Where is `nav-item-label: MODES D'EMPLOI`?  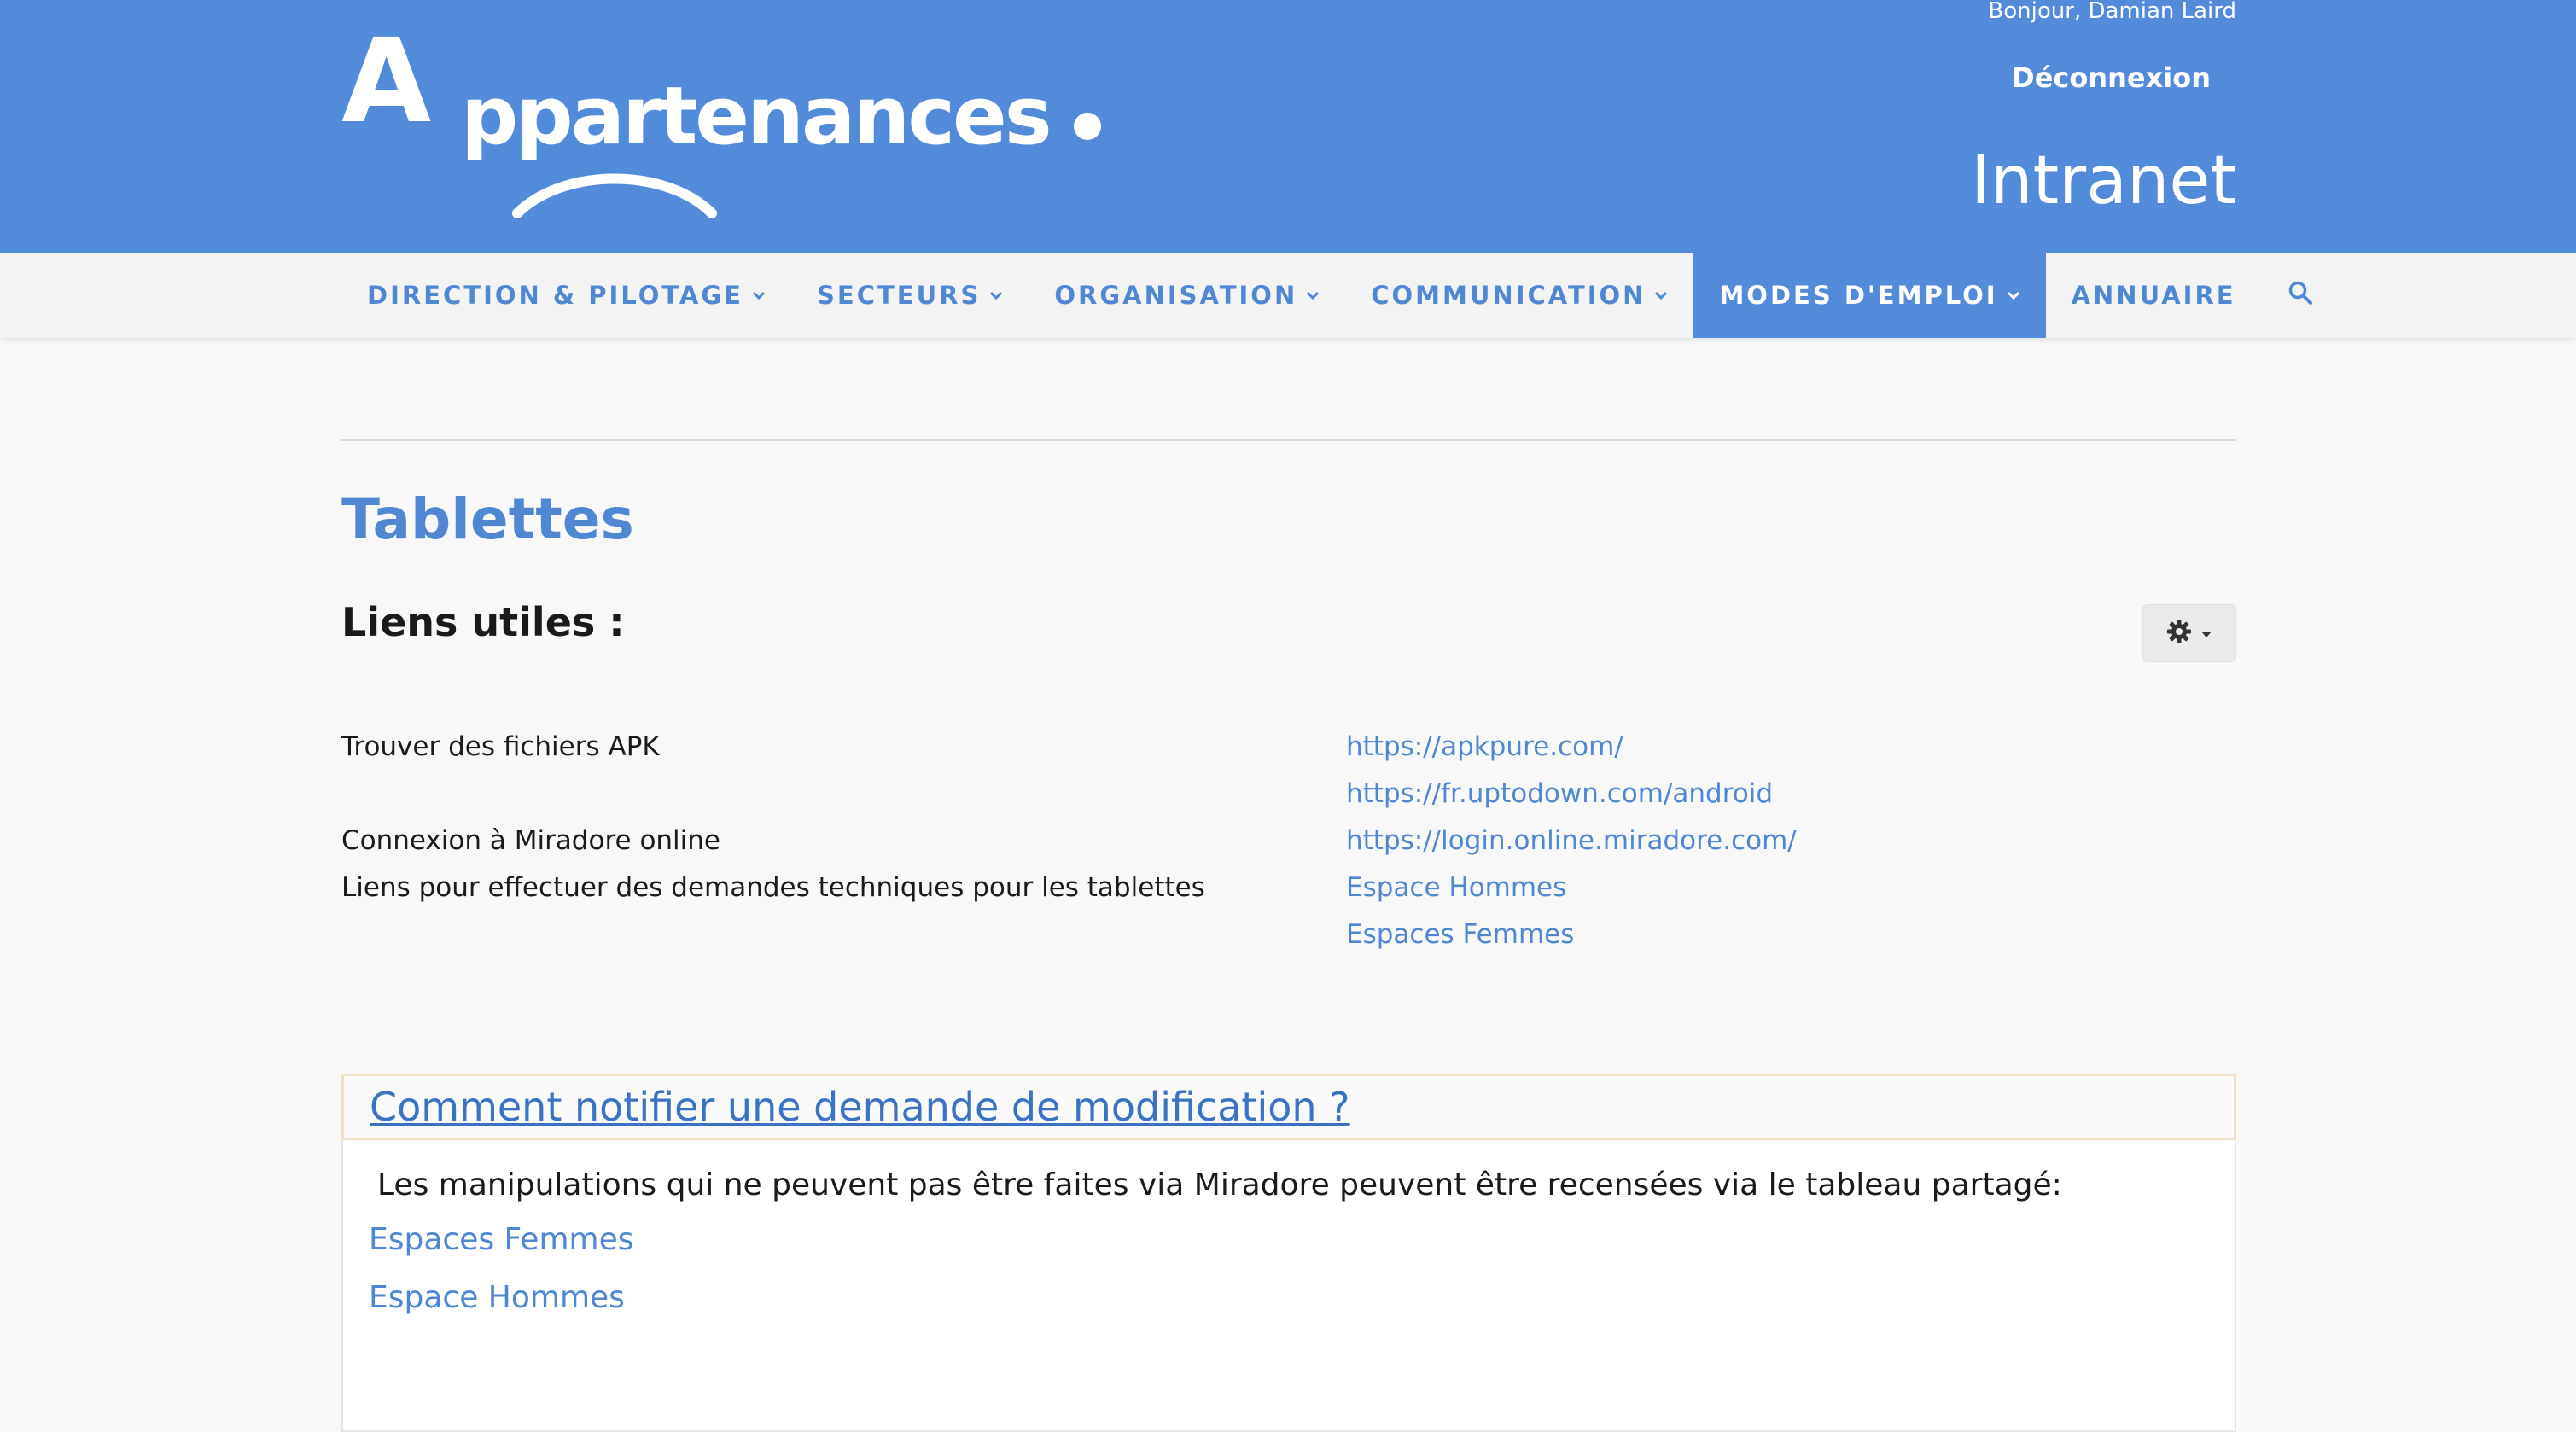
nav-item-label: MODES D'EMPLOI is located at coordinates (1858, 295).